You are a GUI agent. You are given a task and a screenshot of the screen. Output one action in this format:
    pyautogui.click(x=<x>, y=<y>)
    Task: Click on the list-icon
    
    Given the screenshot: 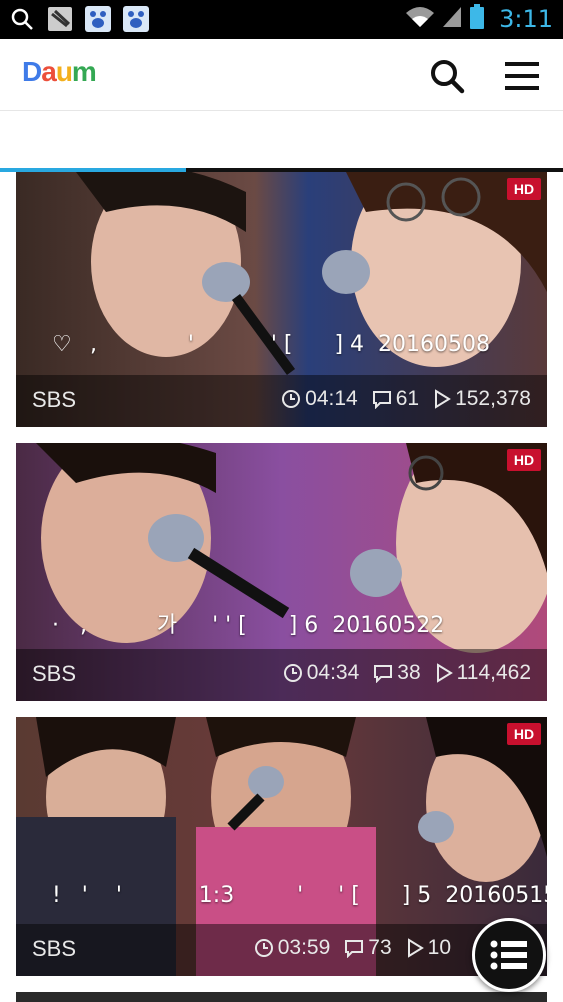 What is the action you would take?
    pyautogui.click(x=508, y=955)
    